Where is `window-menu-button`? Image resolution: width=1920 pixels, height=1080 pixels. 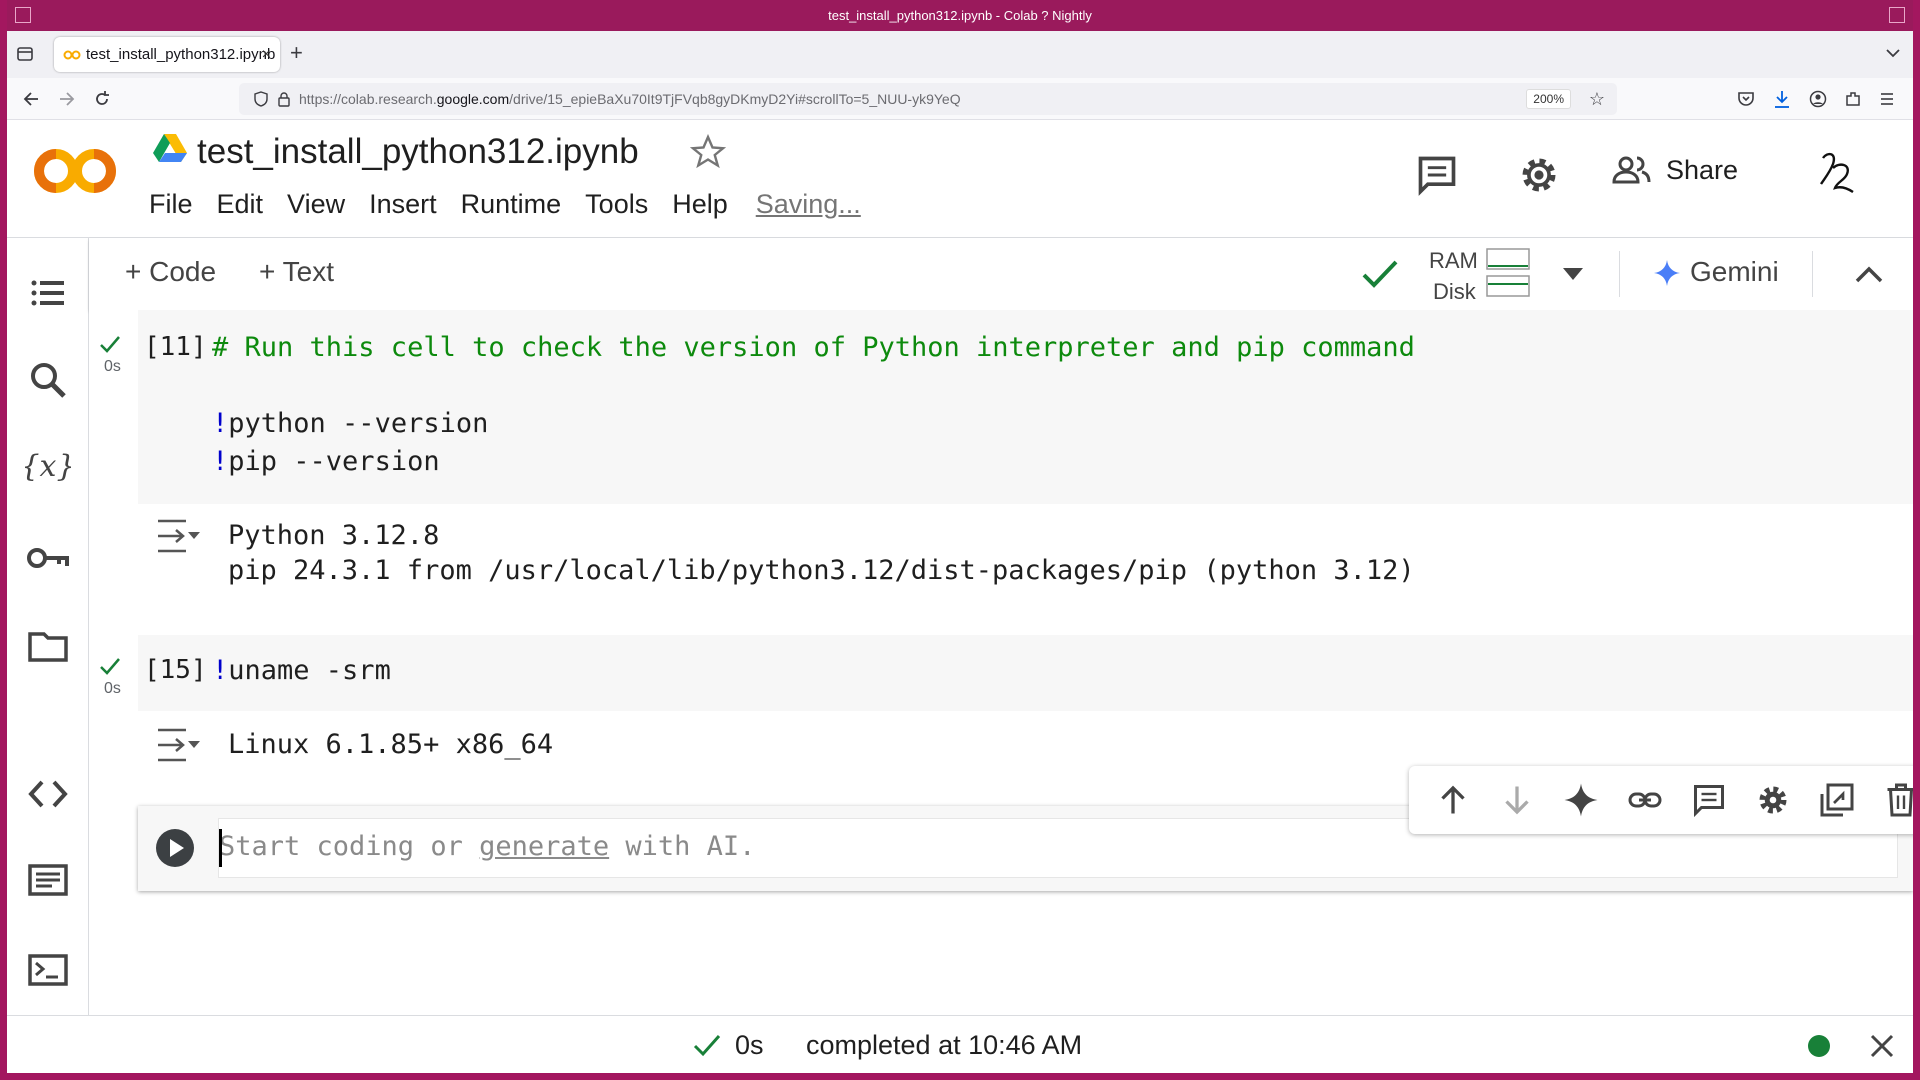 window-menu-button is located at coordinates (23, 15).